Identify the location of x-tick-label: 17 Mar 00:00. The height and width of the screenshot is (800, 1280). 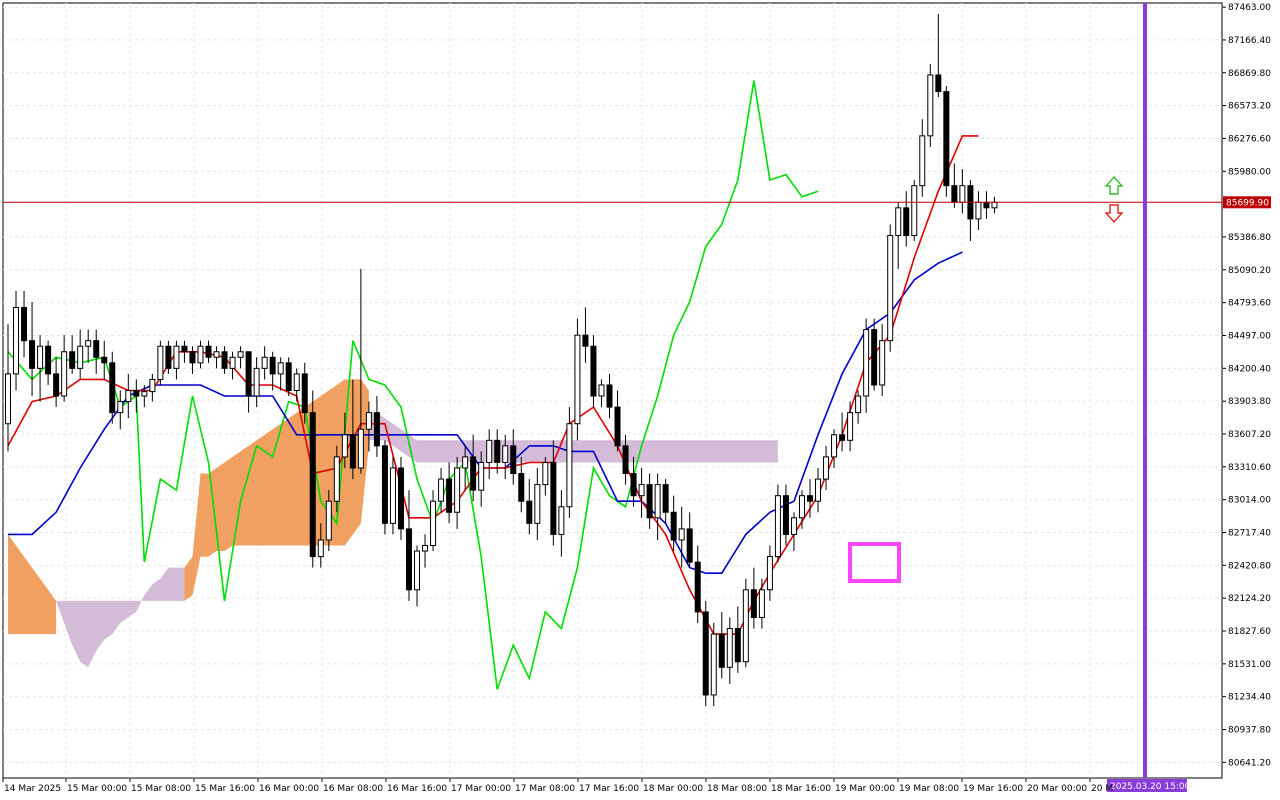
(481, 789).